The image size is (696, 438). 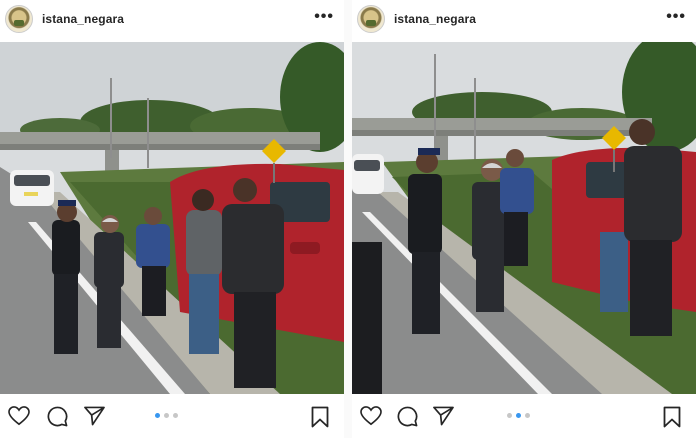 I want to click on person-suit, so click(x=109, y=281).